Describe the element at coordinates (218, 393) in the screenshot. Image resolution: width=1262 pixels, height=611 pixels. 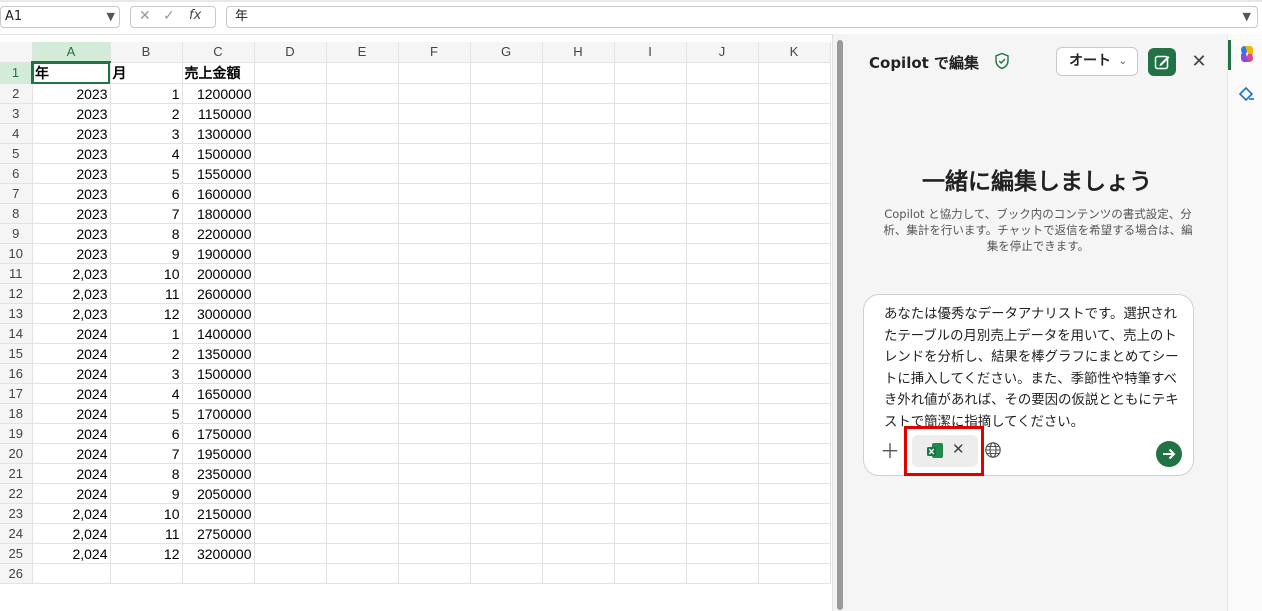
I see `cell-c17: 1650000` at that location.